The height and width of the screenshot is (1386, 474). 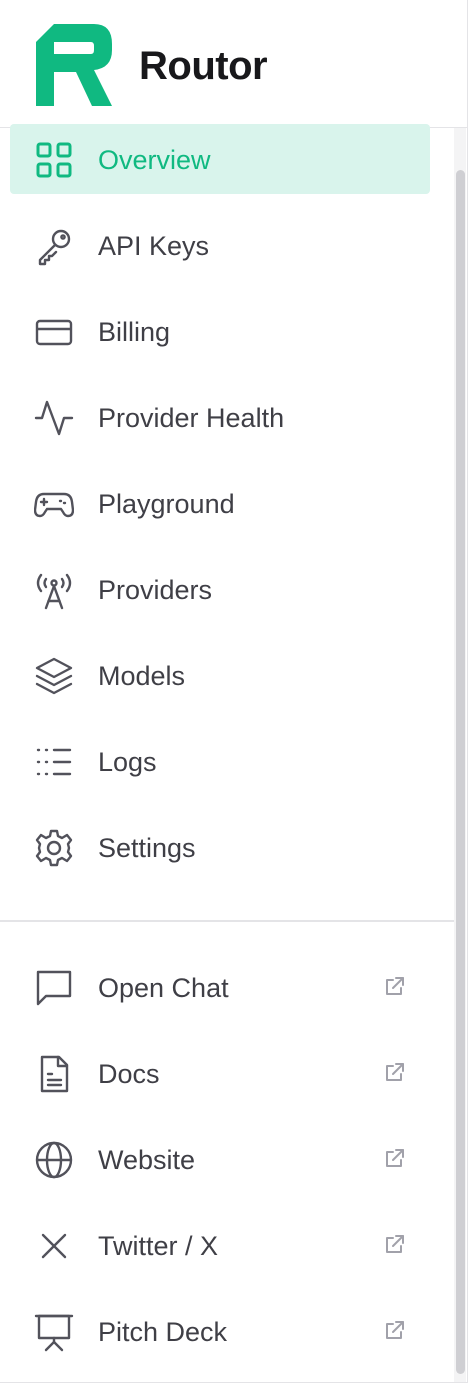 What do you see at coordinates (54, 160) in the screenshot?
I see `grid-icon` at bounding box center [54, 160].